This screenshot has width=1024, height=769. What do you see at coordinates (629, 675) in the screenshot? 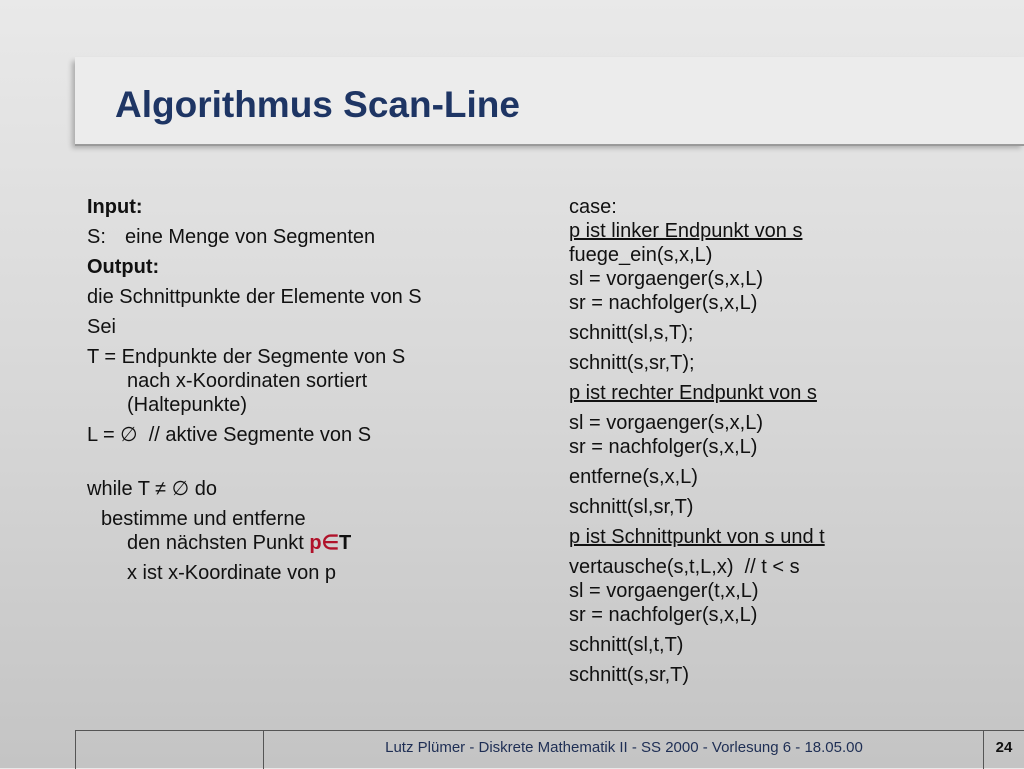
I see `case-3-line-5: schnitt(s,sr,T)` at bounding box center [629, 675].